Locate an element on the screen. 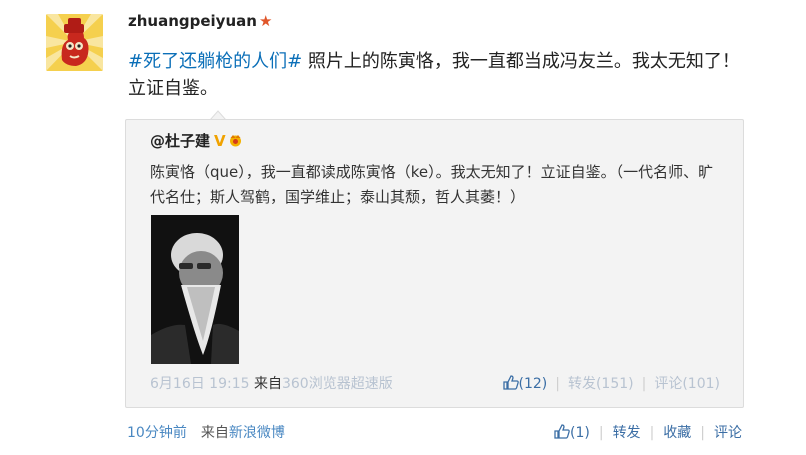 Image resolution: width=806 pixels, height=455 pixels. post-meta: 10分钟前 来自新浪微博 is located at coordinates (206, 432).